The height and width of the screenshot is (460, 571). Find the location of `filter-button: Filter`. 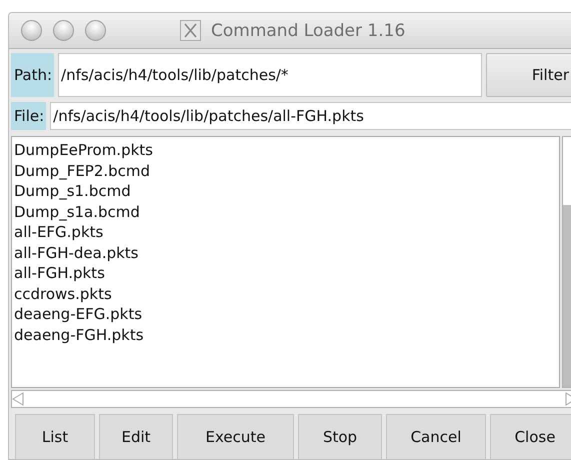

filter-button: Filter is located at coordinates (528, 75).